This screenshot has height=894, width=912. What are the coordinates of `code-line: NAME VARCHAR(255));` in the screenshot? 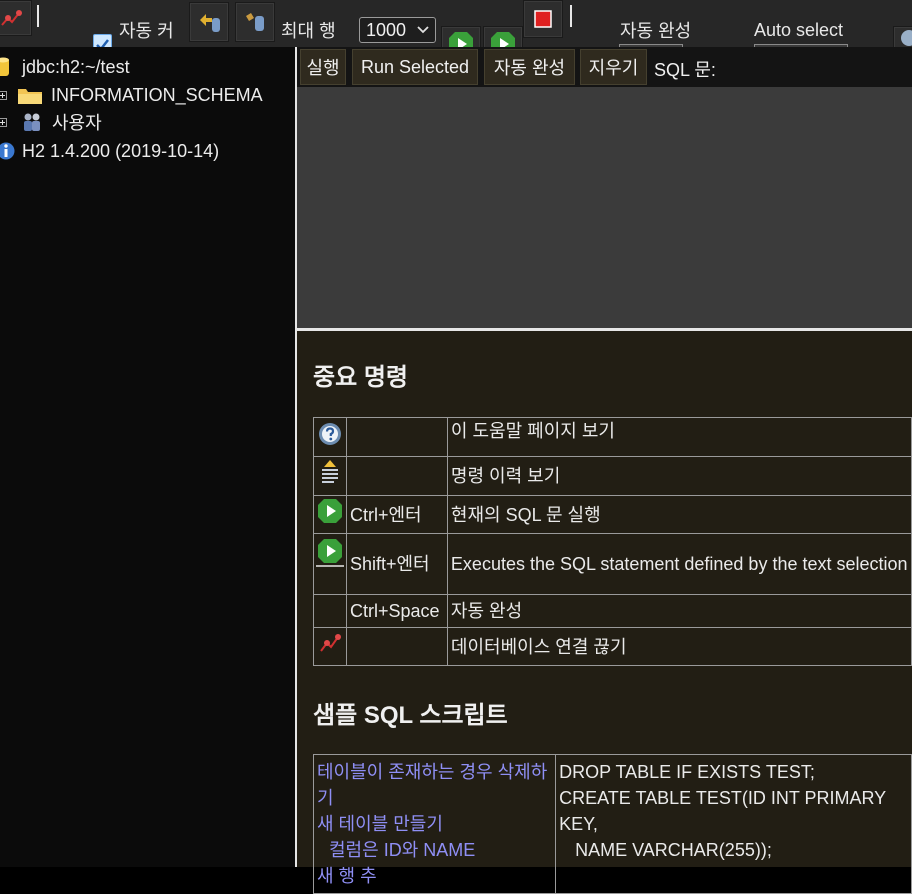 It's located at (673, 850).